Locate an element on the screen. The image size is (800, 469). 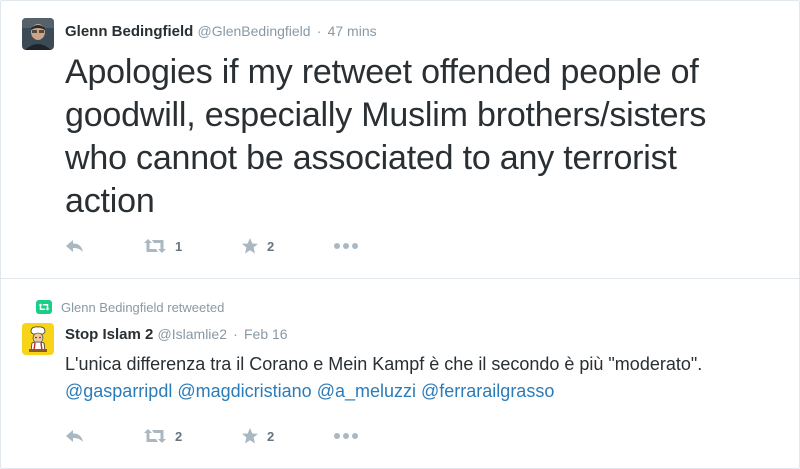
retweet-button: 2 is located at coordinates (162, 436).